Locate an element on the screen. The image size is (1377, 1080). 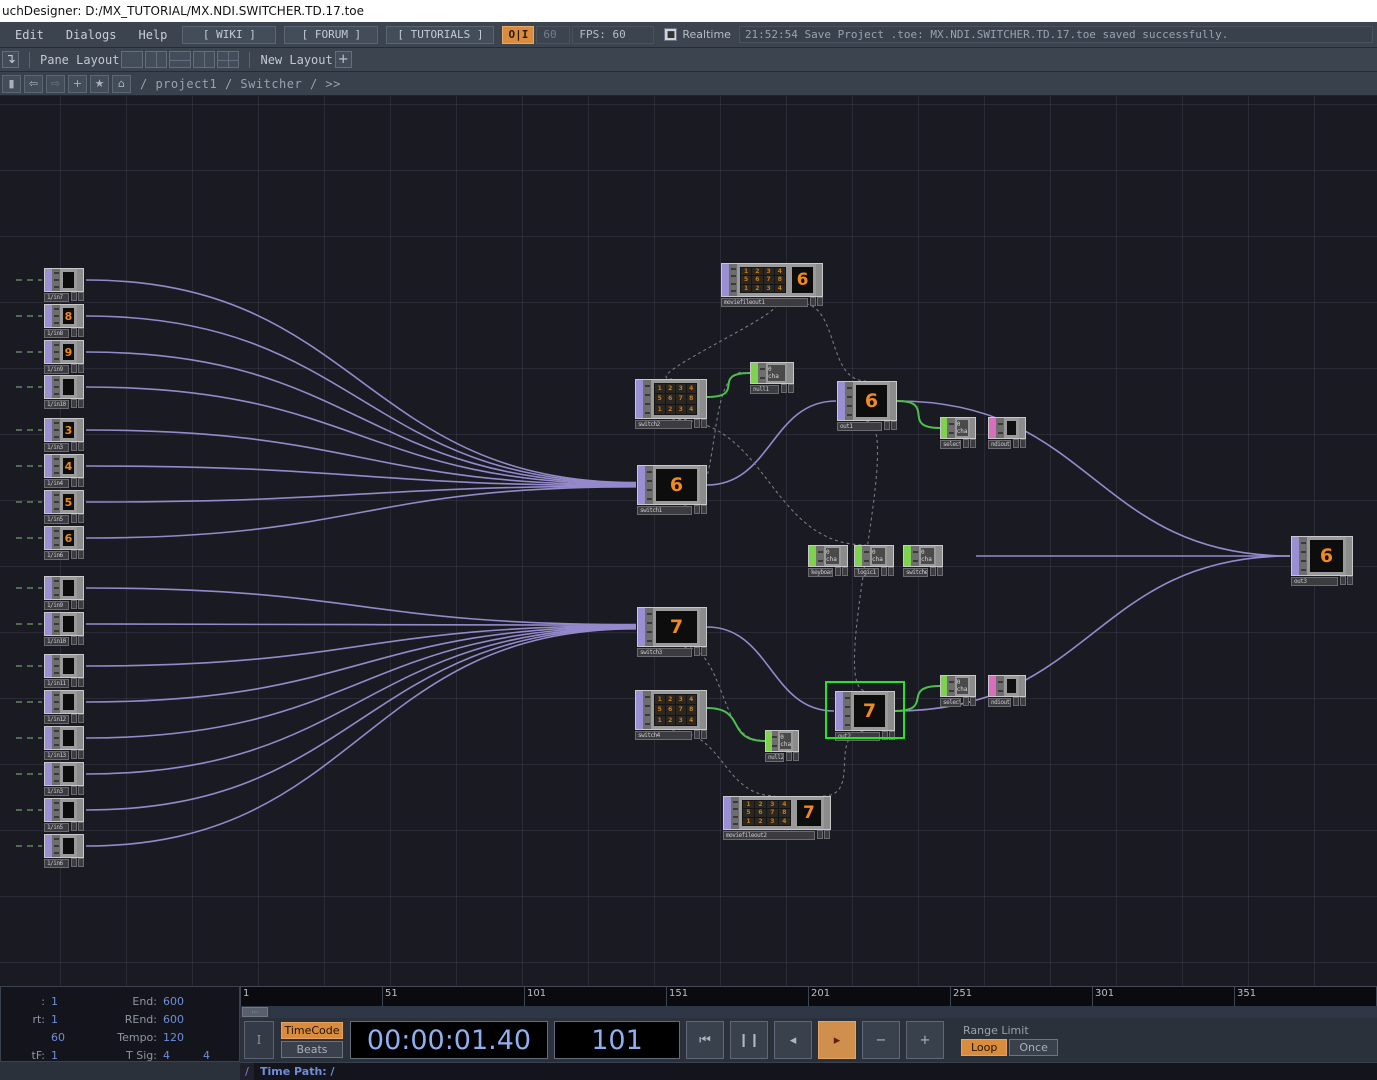
marker-button: I is located at coordinates (259, 1040).